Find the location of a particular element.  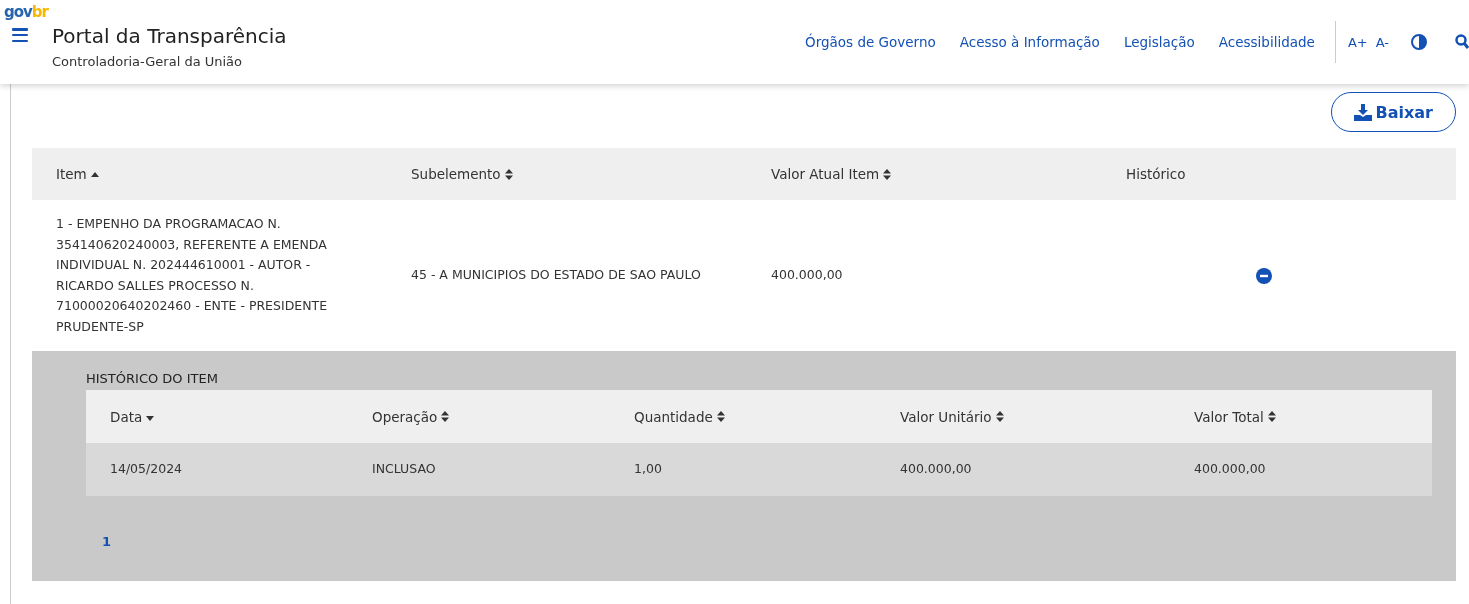

collapse-icon is located at coordinates (1264, 275).